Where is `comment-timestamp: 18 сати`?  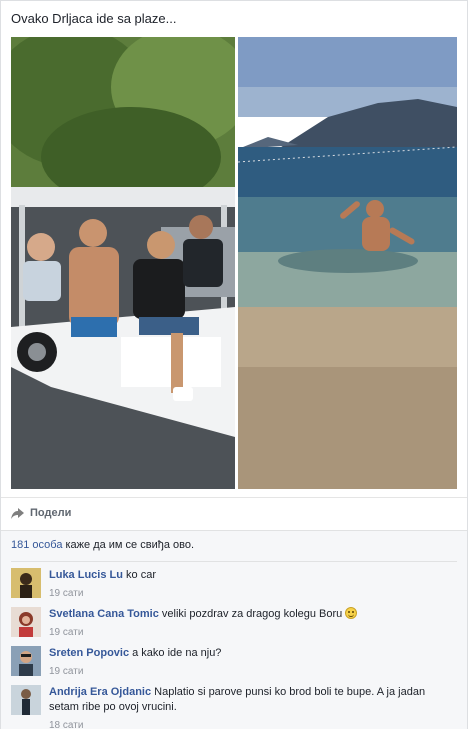 comment-timestamp: 18 сати is located at coordinates (253, 725).